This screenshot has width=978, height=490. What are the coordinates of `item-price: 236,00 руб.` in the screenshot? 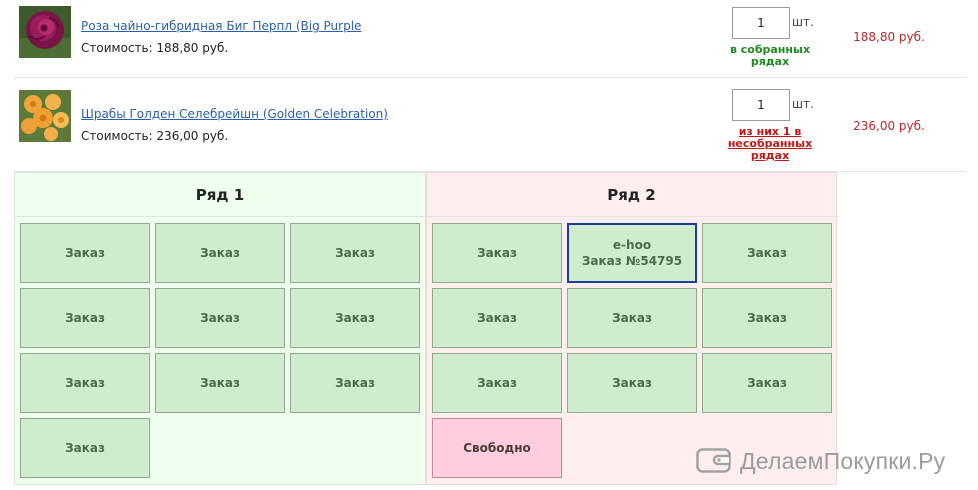 It's located at (889, 126).